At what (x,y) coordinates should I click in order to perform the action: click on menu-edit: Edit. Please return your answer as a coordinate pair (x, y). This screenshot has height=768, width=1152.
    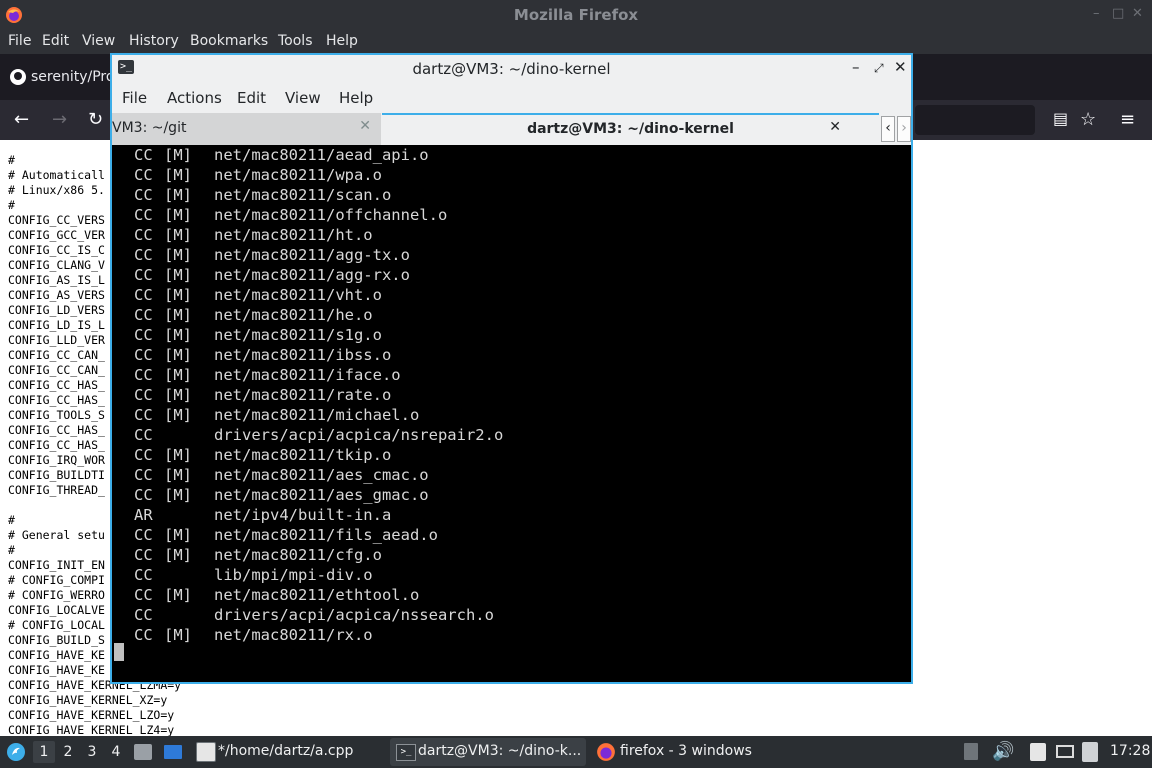
    Looking at the image, I should click on (55, 41).